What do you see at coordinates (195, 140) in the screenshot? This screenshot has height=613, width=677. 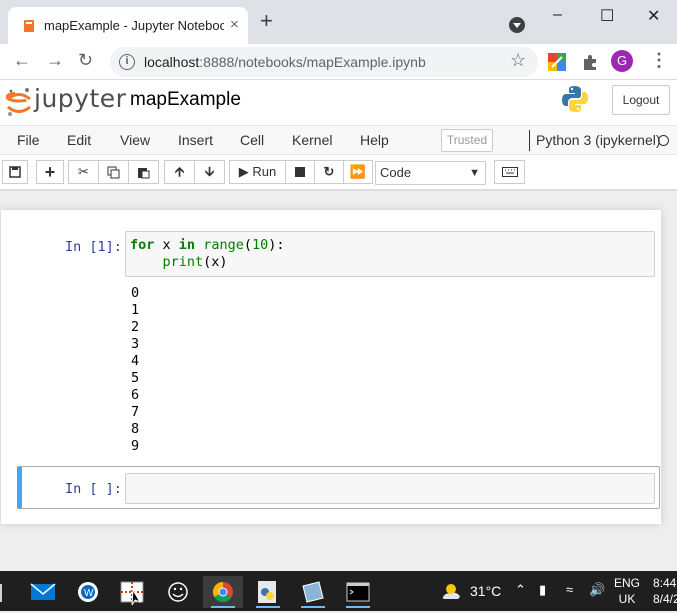 I see `menu-insert: Insert` at bounding box center [195, 140].